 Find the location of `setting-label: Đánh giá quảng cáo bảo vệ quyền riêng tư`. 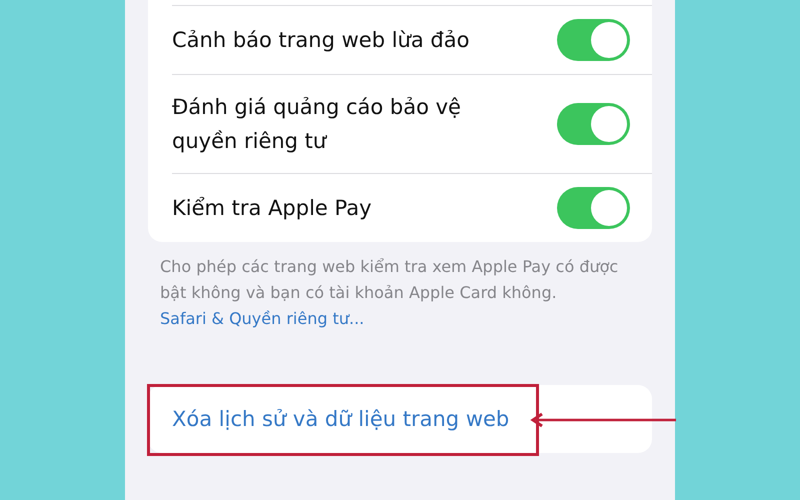

setting-label: Đánh giá quảng cáo bảo vệ quyền riêng tư is located at coordinates (317, 124).